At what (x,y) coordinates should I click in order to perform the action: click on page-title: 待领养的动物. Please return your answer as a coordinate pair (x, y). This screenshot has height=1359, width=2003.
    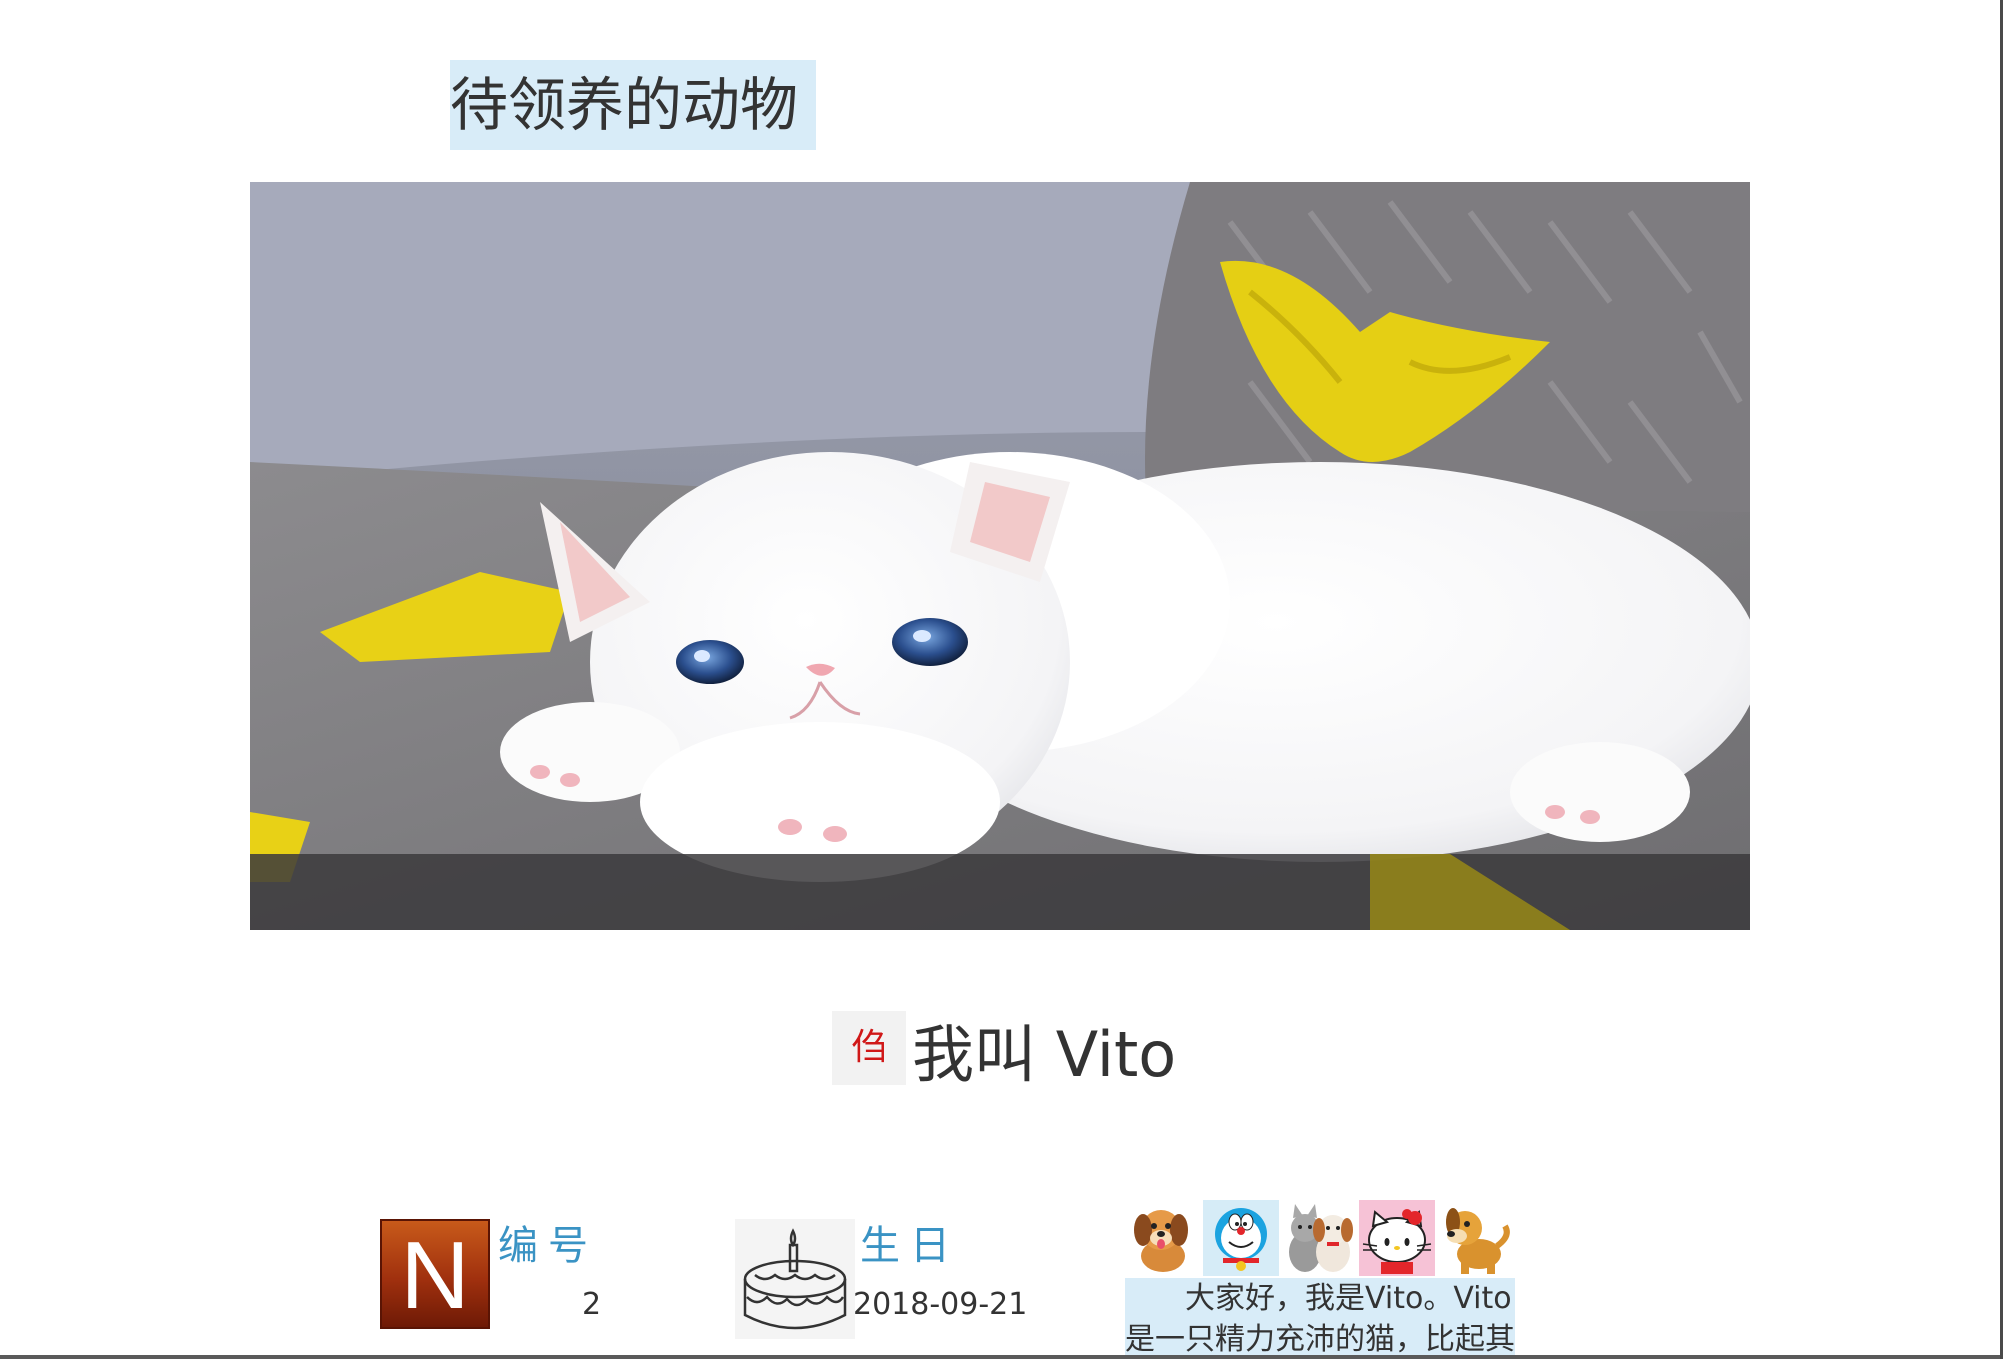
    Looking at the image, I should click on (633, 105).